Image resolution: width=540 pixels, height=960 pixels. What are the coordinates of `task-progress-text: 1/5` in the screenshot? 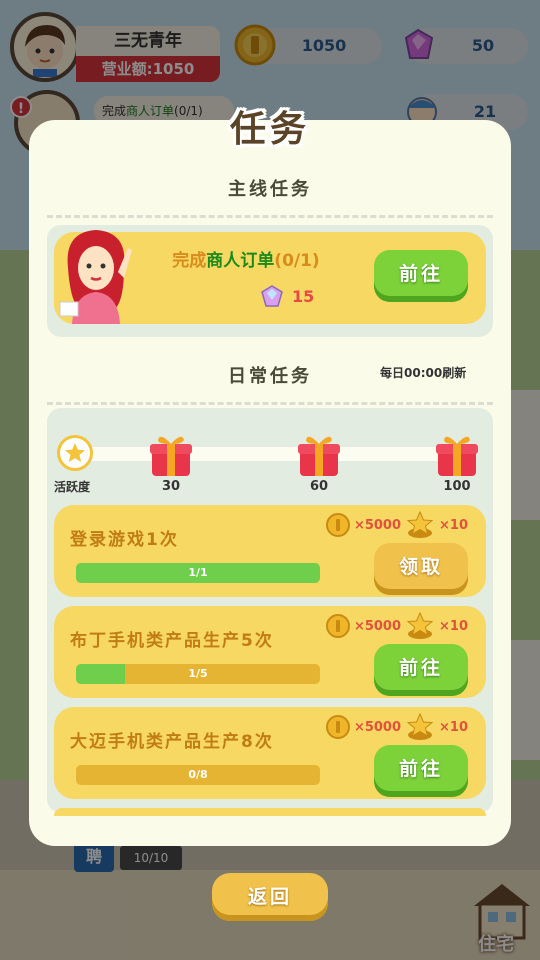 It's located at (198, 673).